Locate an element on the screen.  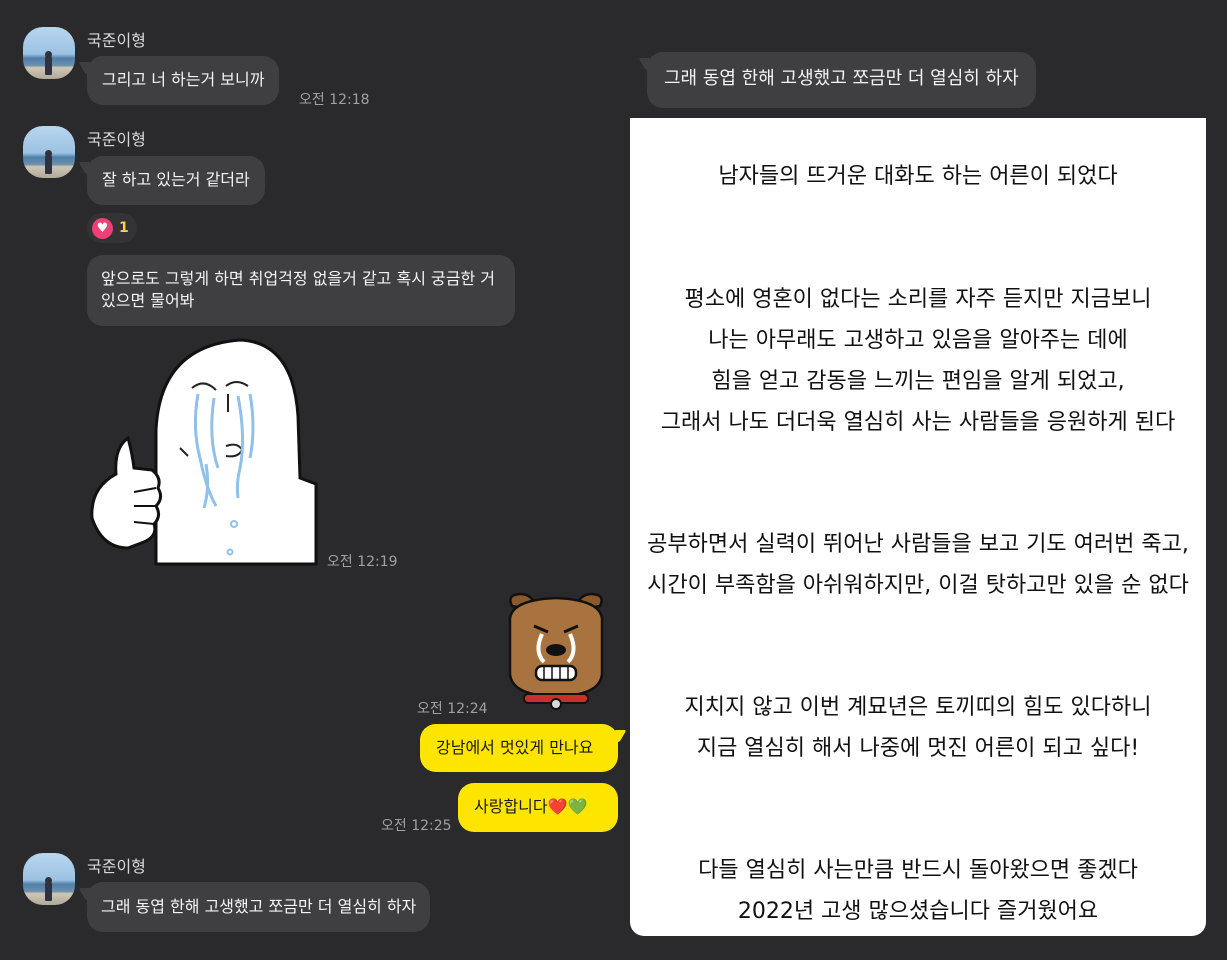
panel-line: 2022년 고생 많으셨습니다 즐거웠어요 is located at coordinates (918, 911).